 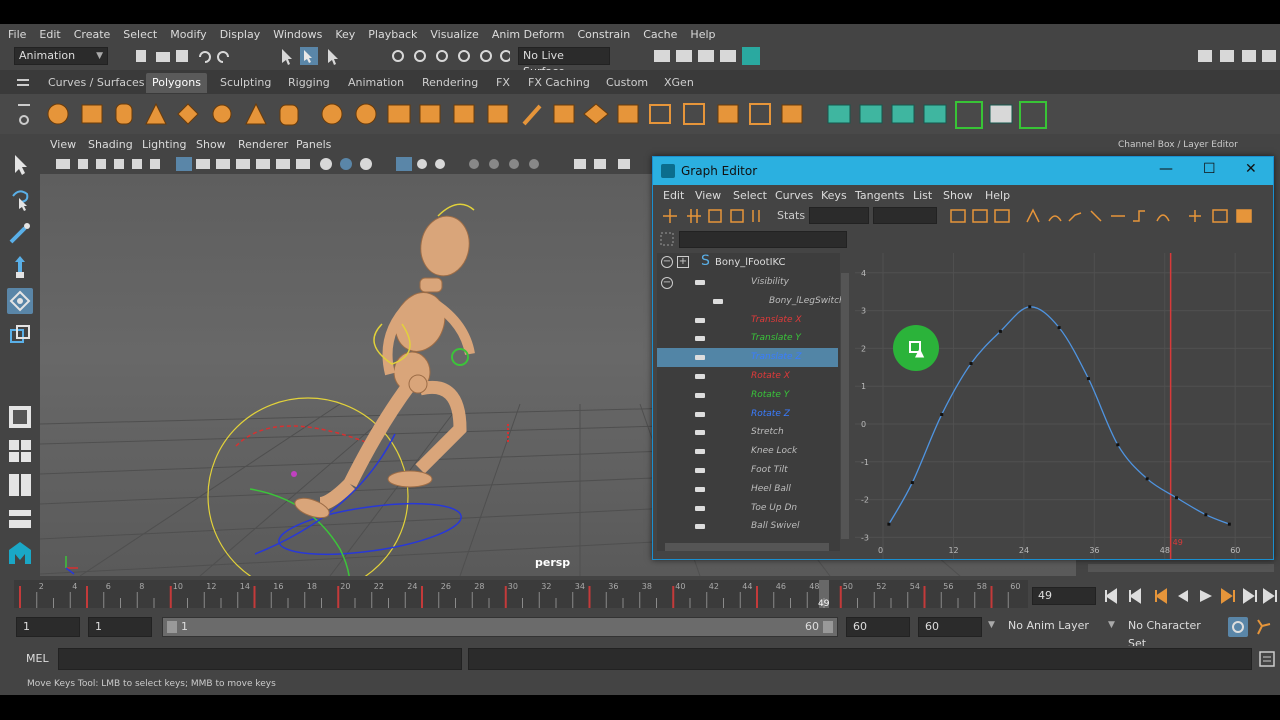 I want to click on menu-visualize: Visualize, so click(x=454, y=34).